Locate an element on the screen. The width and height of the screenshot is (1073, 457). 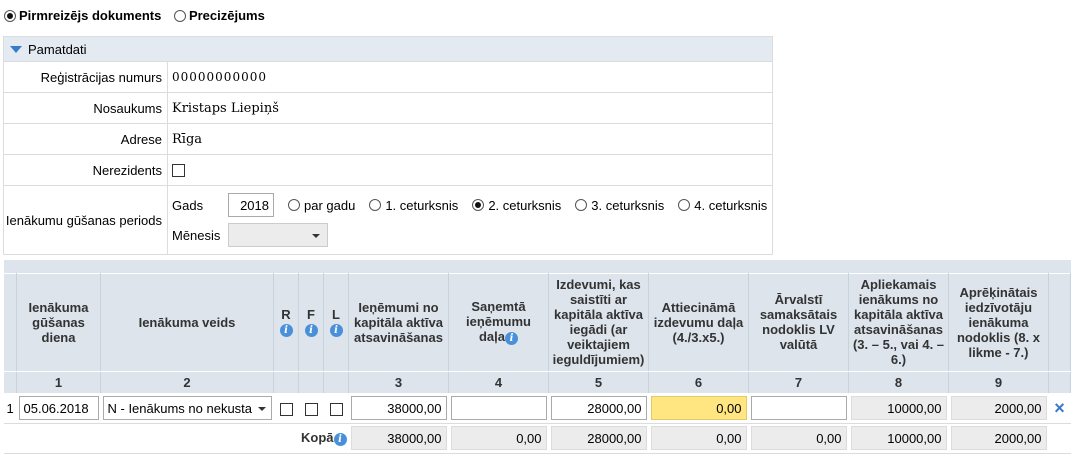
address-label: Adrese is located at coordinates (86, 139).